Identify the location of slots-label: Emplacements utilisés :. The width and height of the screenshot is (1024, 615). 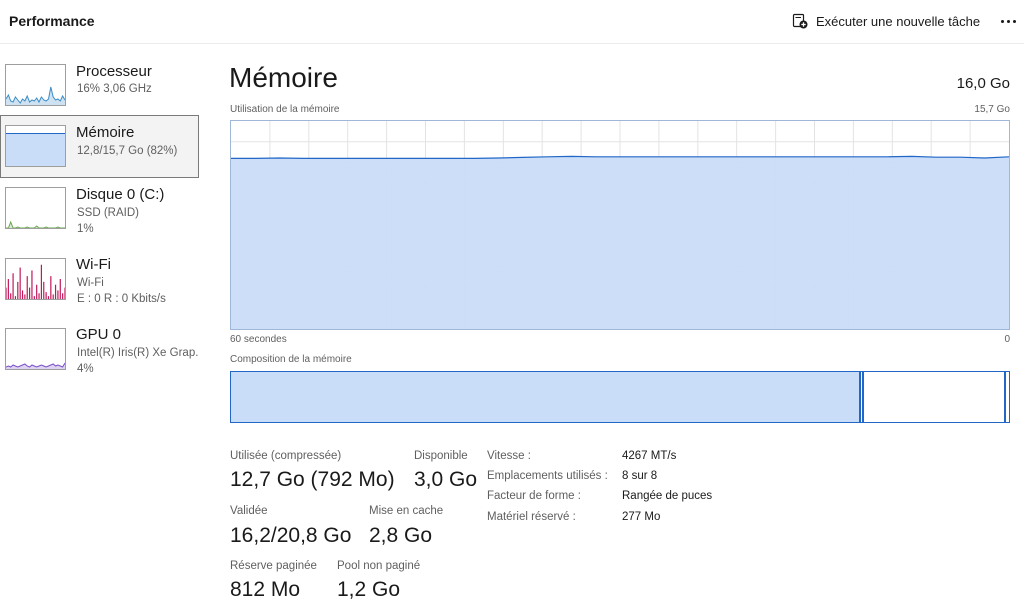
(547, 476).